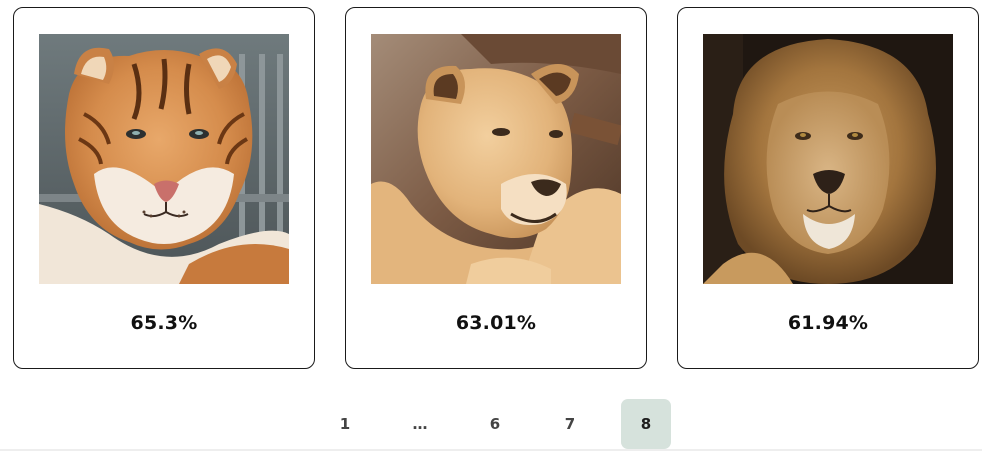 This screenshot has height=451, width=982. What do you see at coordinates (345, 424) in the screenshot?
I see `page-button-1: 1` at bounding box center [345, 424].